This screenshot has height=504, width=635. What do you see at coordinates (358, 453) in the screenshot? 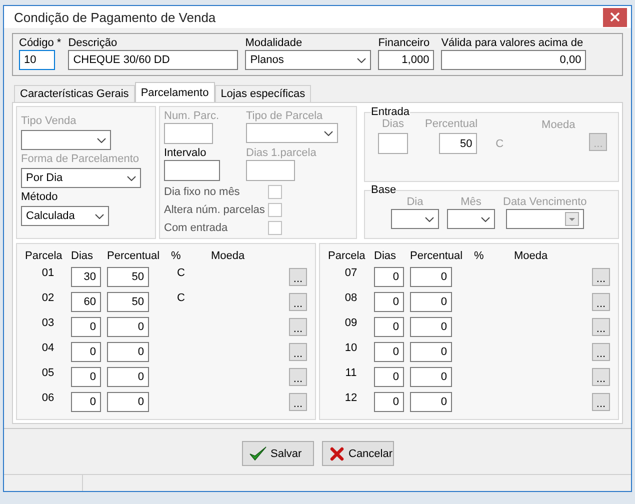
I see `cancel-button: Cancelar` at bounding box center [358, 453].